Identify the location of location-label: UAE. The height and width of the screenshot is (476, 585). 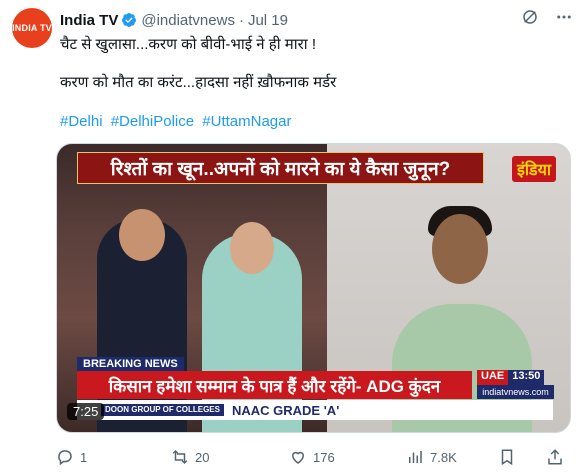
(493, 377).